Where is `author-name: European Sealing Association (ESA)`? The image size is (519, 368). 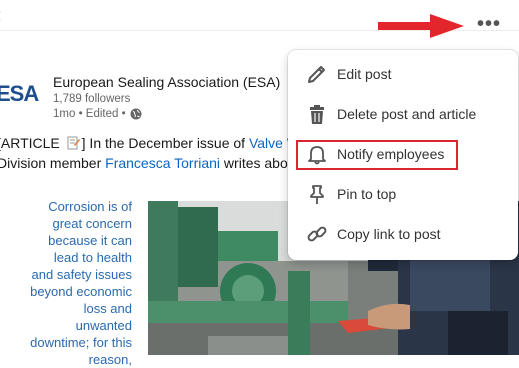
author-name: European Sealing Association (ESA) is located at coordinates (166, 82).